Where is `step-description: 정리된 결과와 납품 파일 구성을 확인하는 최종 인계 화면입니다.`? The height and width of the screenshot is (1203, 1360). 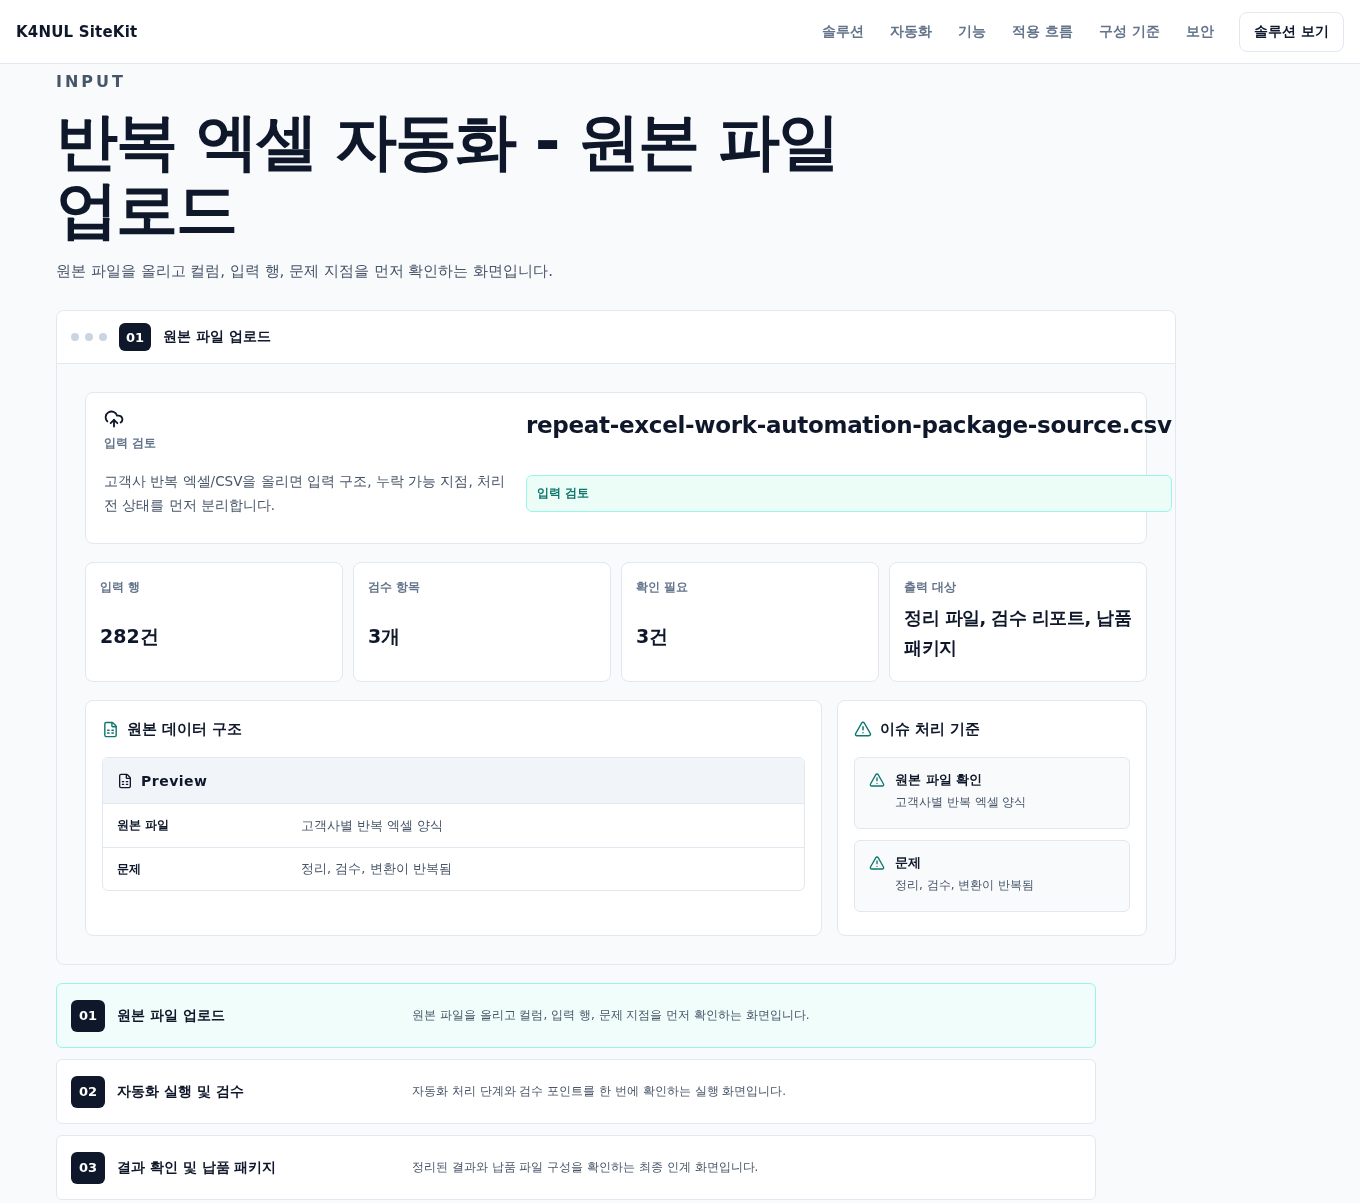
step-description: 정리된 결과와 납품 파일 구성을 확인하는 최종 인계 화면입니다. is located at coordinates (586, 1167).